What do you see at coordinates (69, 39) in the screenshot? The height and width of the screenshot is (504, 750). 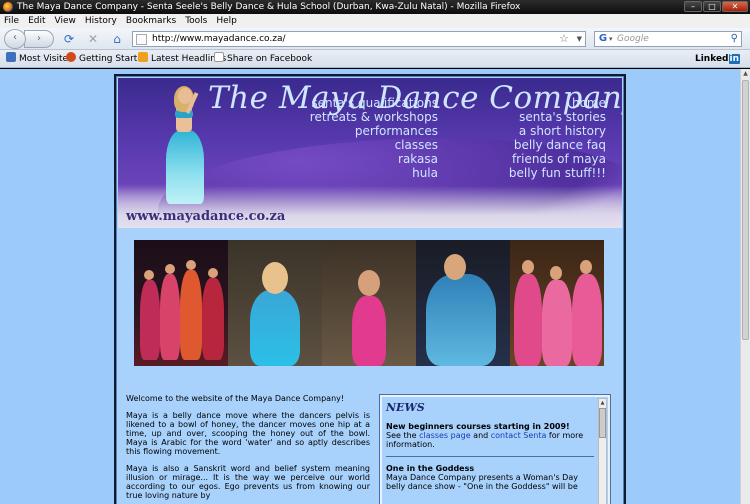 I see `reload-icon: ⟳` at bounding box center [69, 39].